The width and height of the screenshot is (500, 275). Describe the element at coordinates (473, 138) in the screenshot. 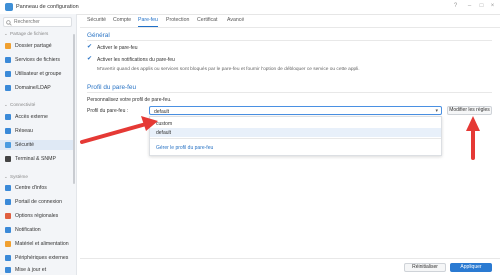

I see `red-arrow-to-edit-rules` at that location.